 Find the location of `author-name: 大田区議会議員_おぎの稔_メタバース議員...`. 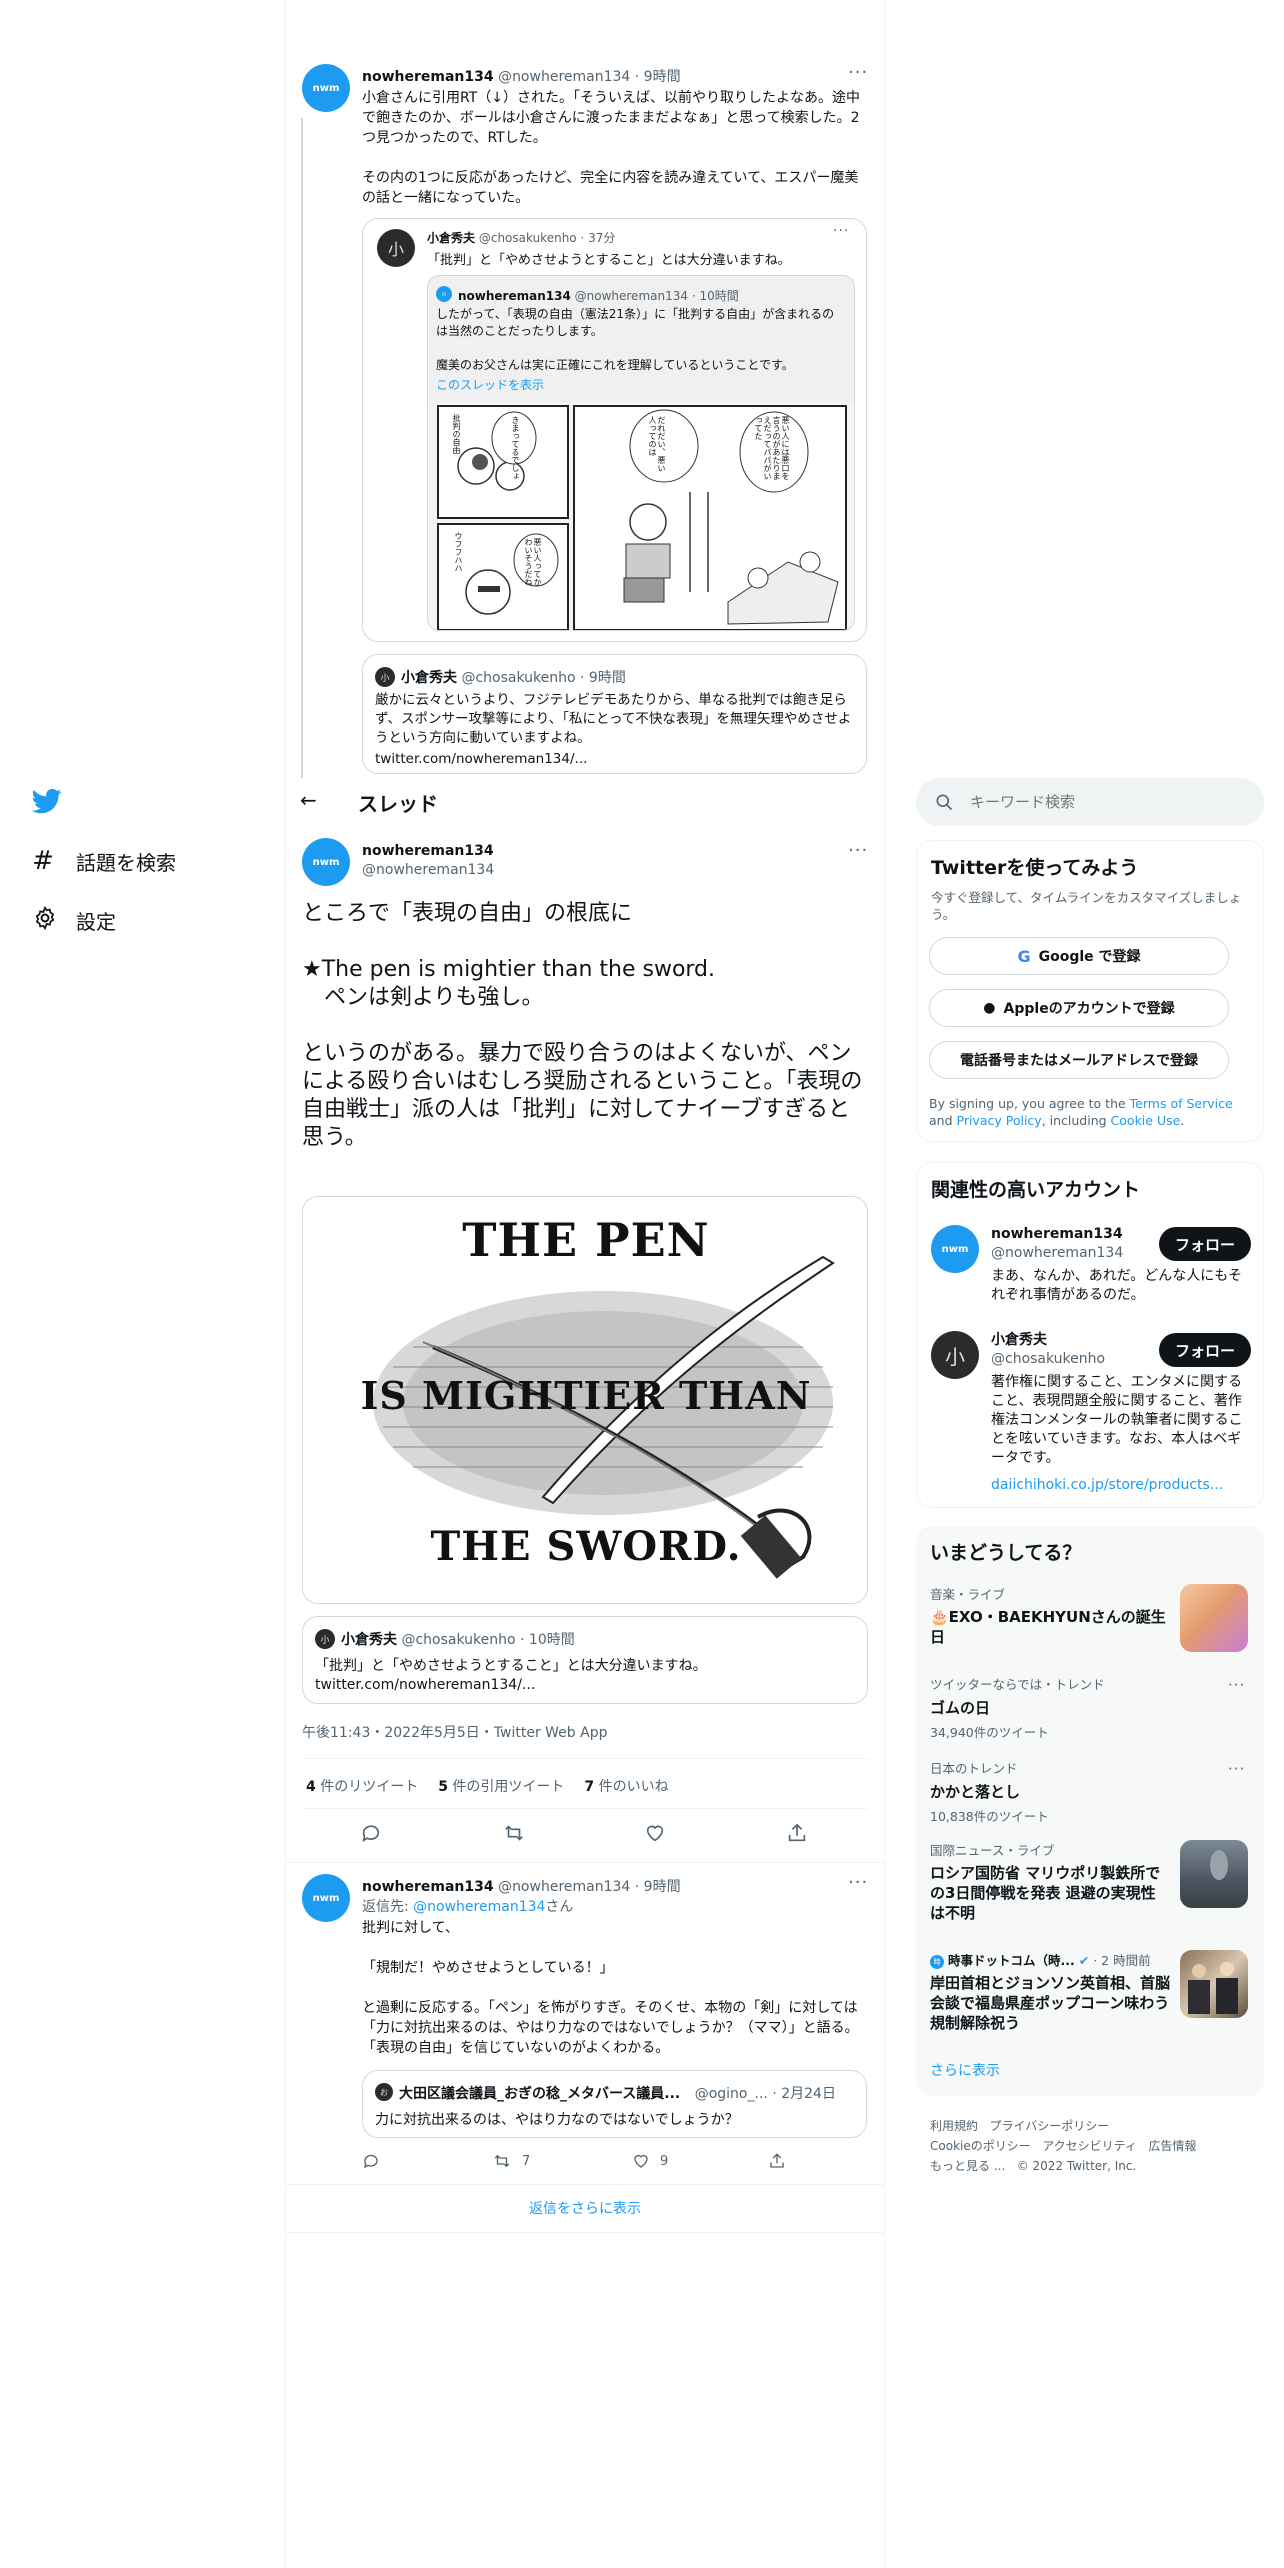

author-name: 大田区議会議員_おぎの稔_メタバース議員... is located at coordinates (540, 2094).